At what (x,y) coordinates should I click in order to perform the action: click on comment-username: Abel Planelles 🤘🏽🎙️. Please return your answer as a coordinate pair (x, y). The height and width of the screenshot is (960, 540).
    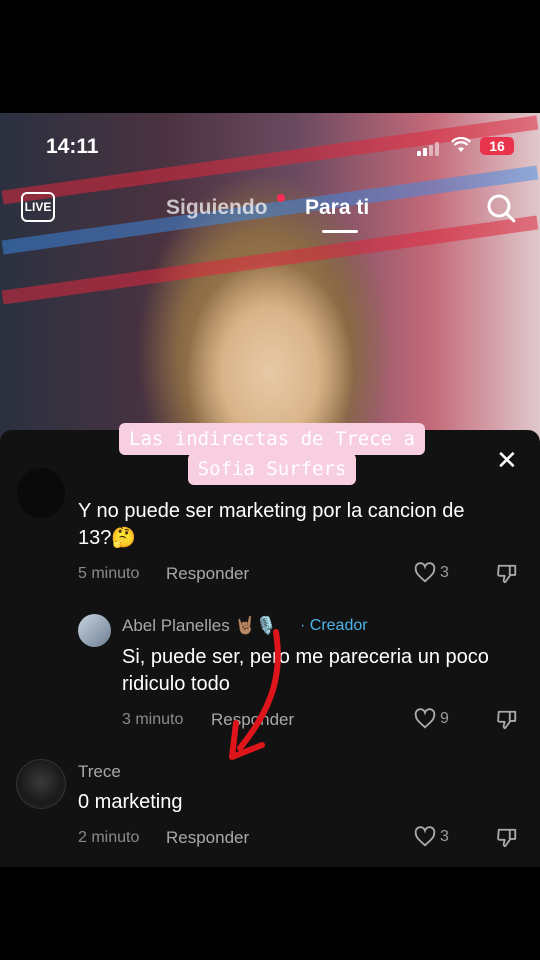
    Looking at the image, I should click on (199, 626).